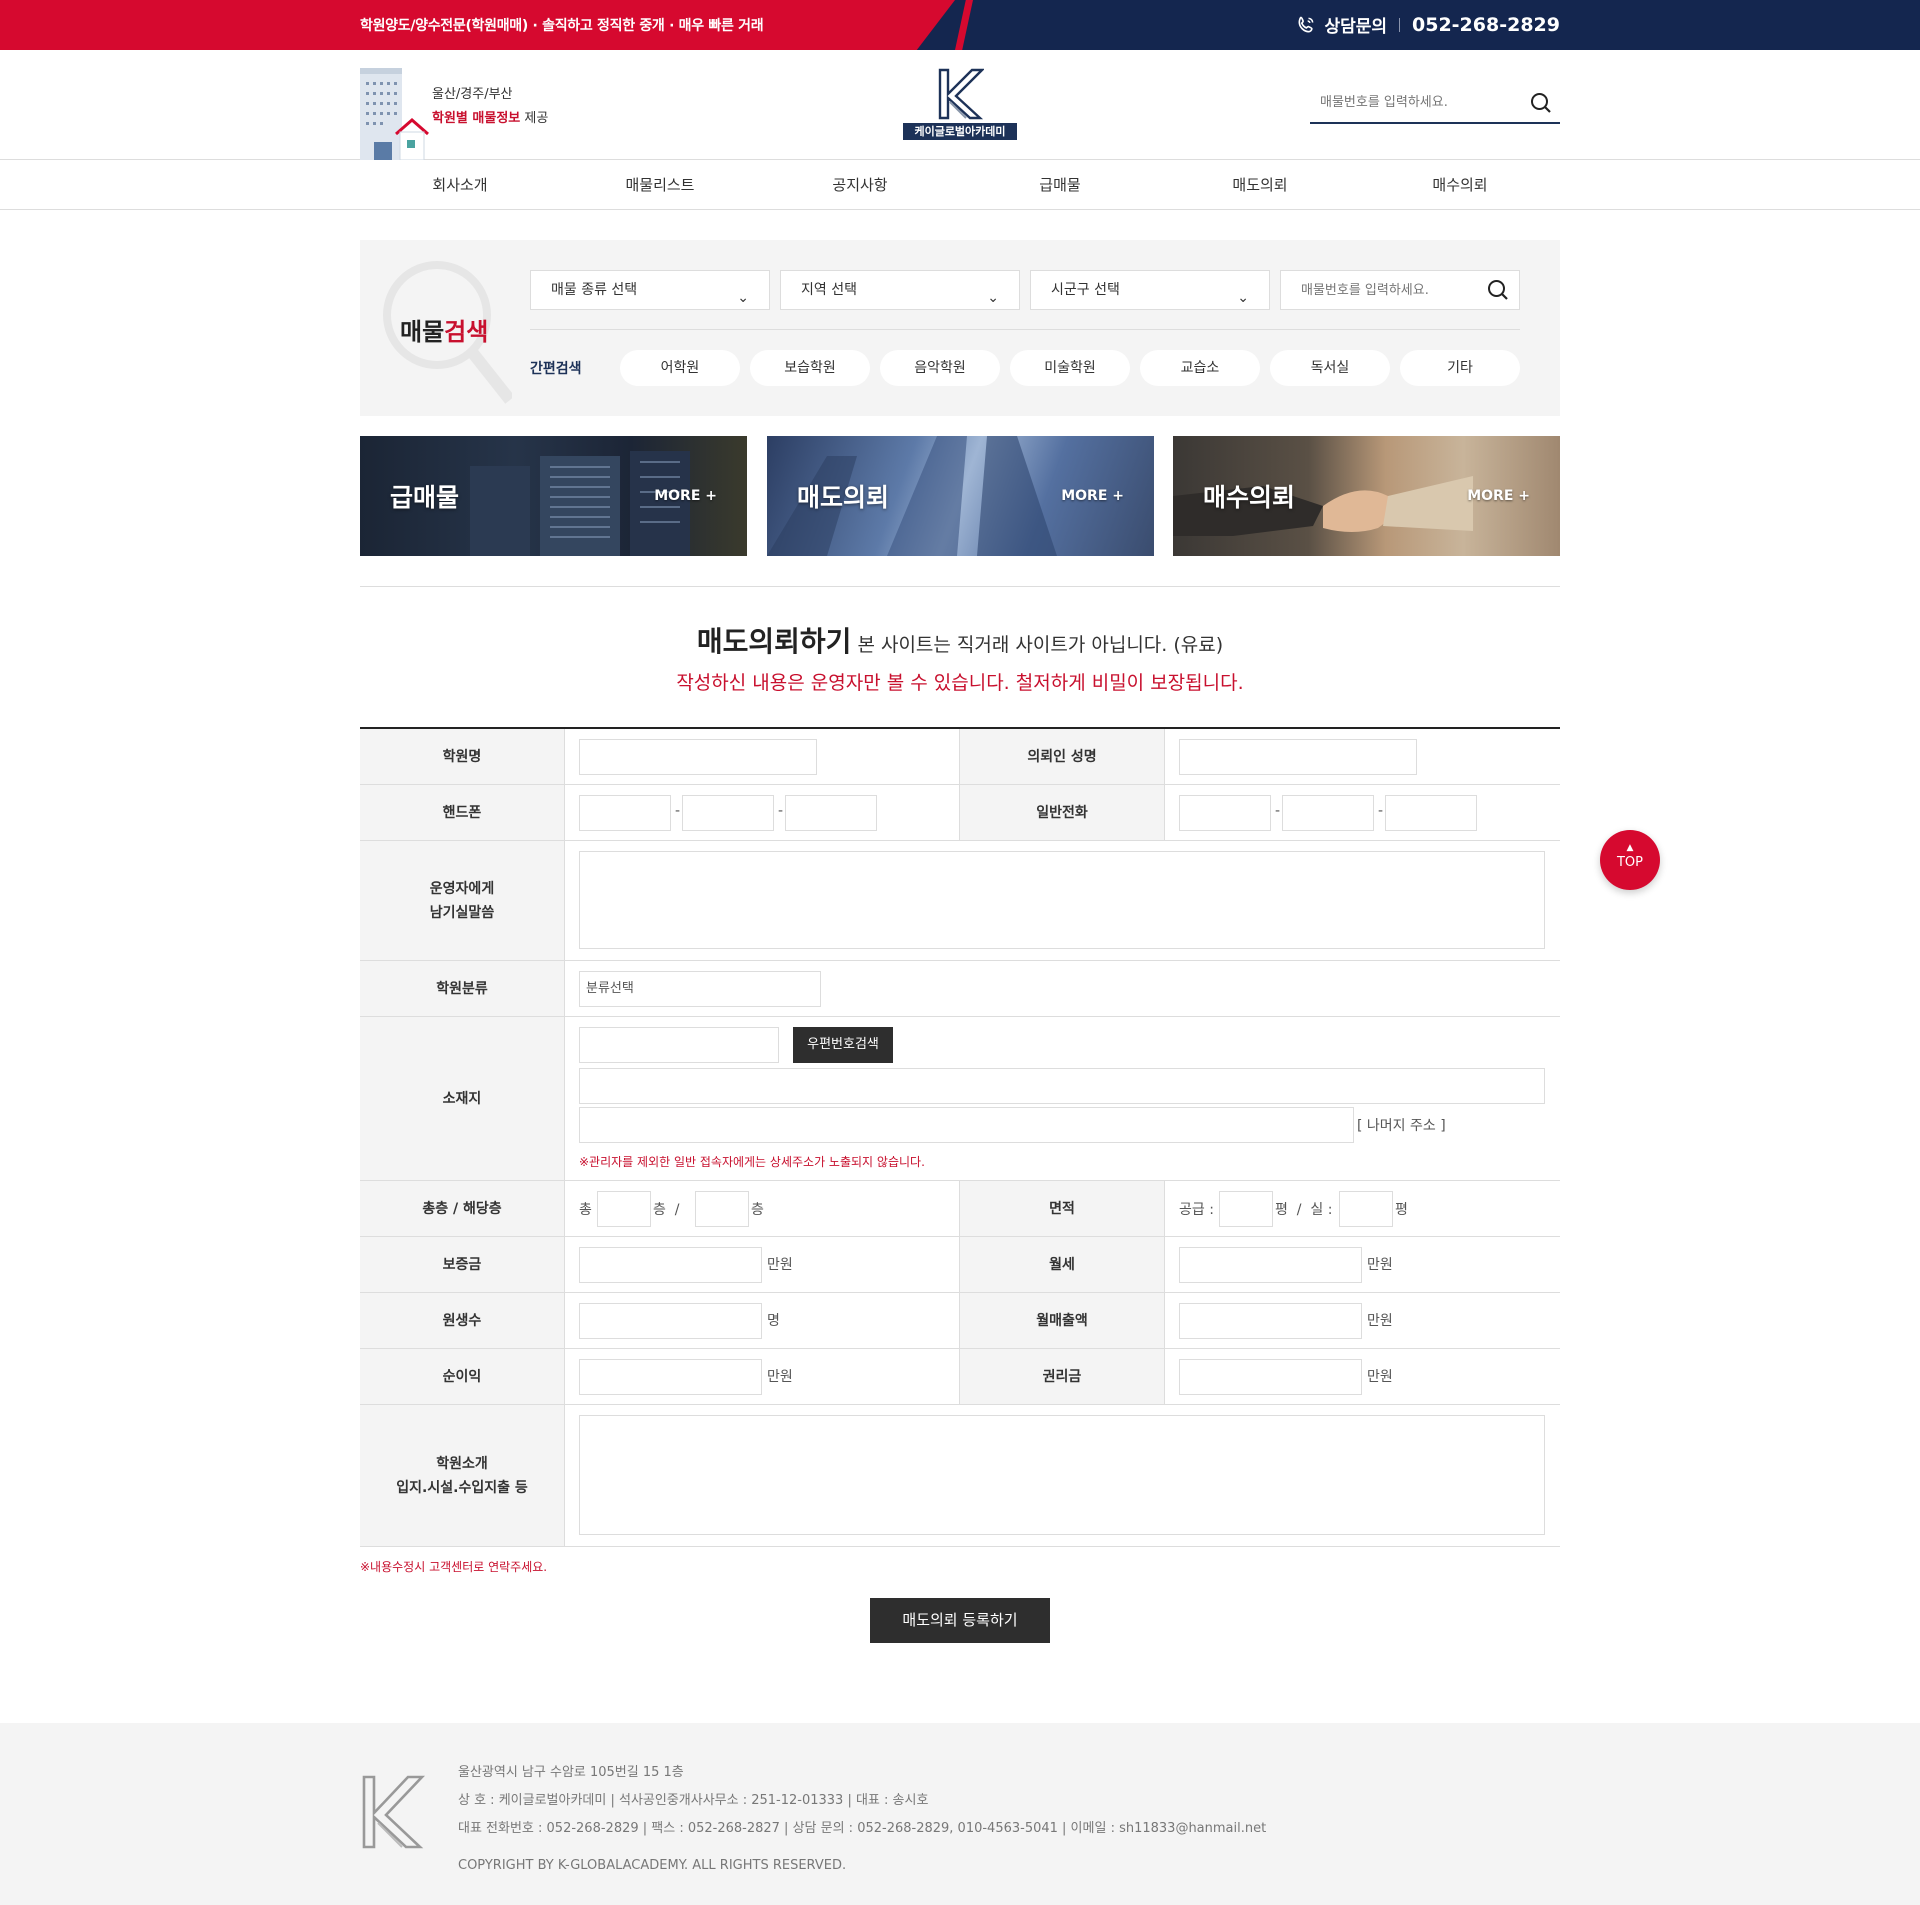 The image size is (1920, 1905). What do you see at coordinates (454, 1567) in the screenshot?
I see `form-footnote: ※내용수정시 고객센터로 연락주세요.` at bounding box center [454, 1567].